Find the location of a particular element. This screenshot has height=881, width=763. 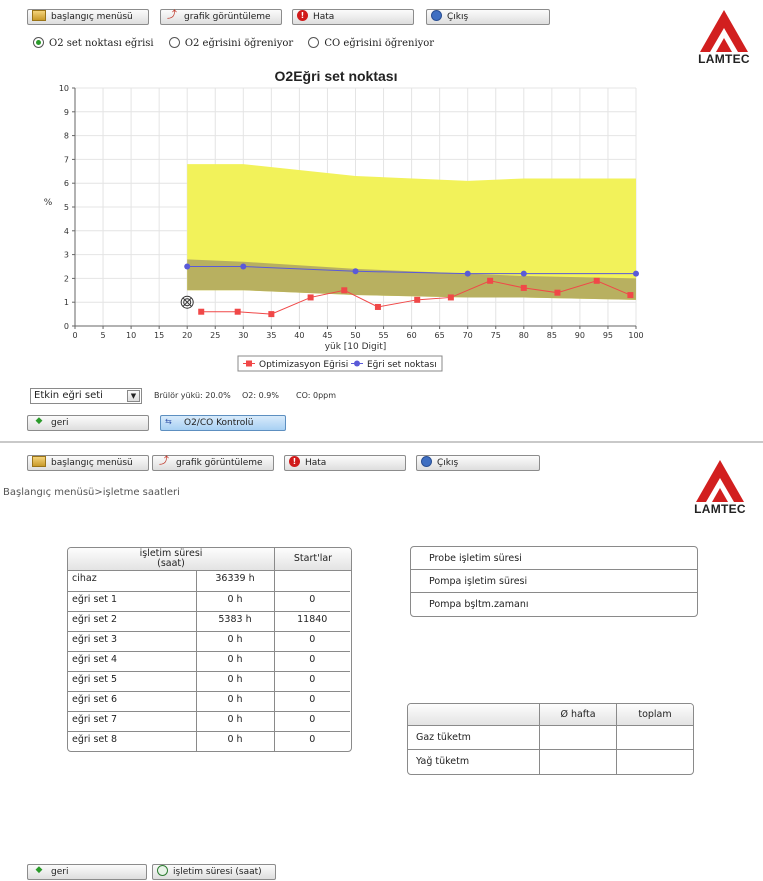

y-tick-label: 3 is located at coordinates (66, 255).